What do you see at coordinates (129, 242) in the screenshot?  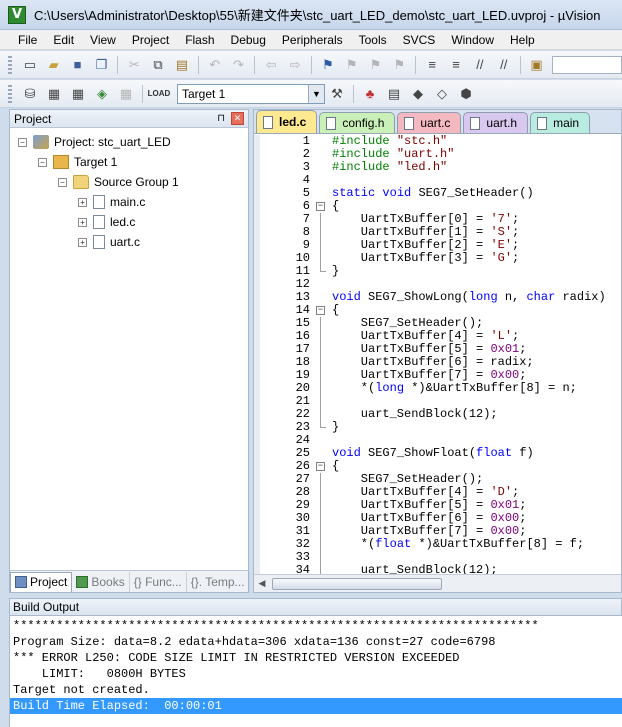 I see `tree-item-file: + uart.c` at bounding box center [129, 242].